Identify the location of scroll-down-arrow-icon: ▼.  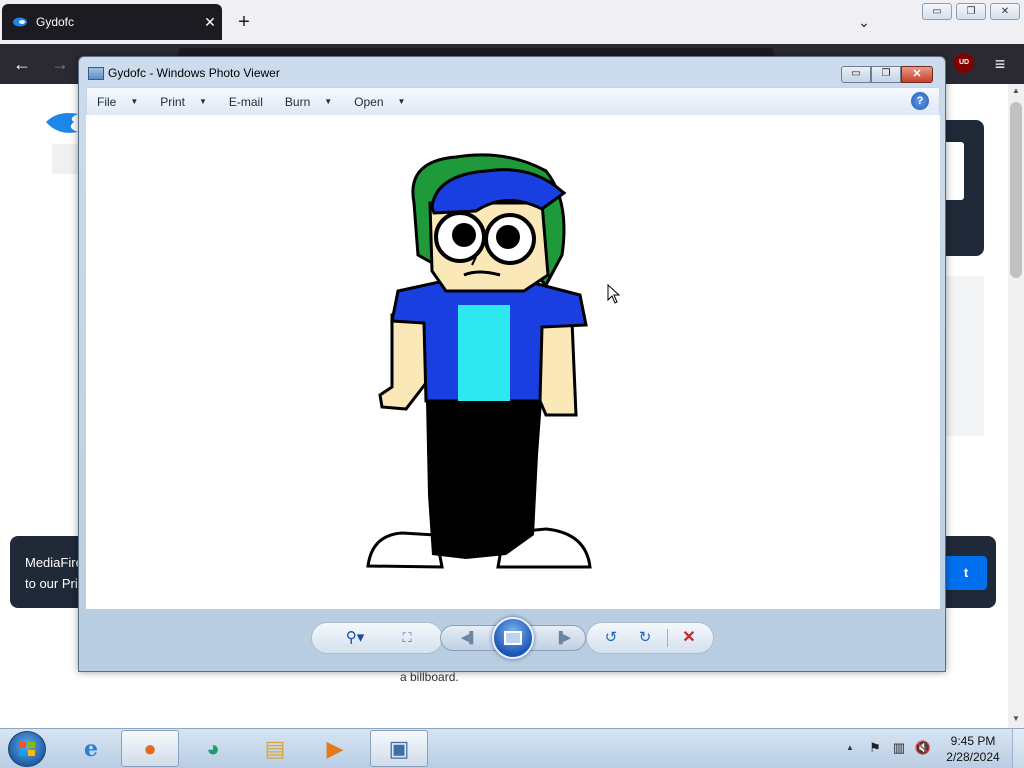
(1016, 721).